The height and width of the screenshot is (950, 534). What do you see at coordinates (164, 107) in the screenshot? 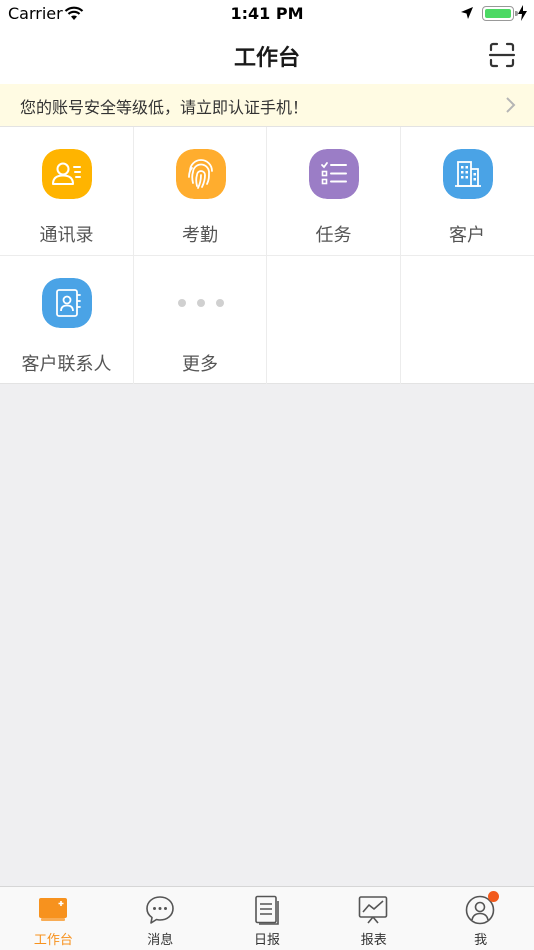
I see `security-notice-text: 您的账号安全等级低，请立即认证手机！` at bounding box center [164, 107].